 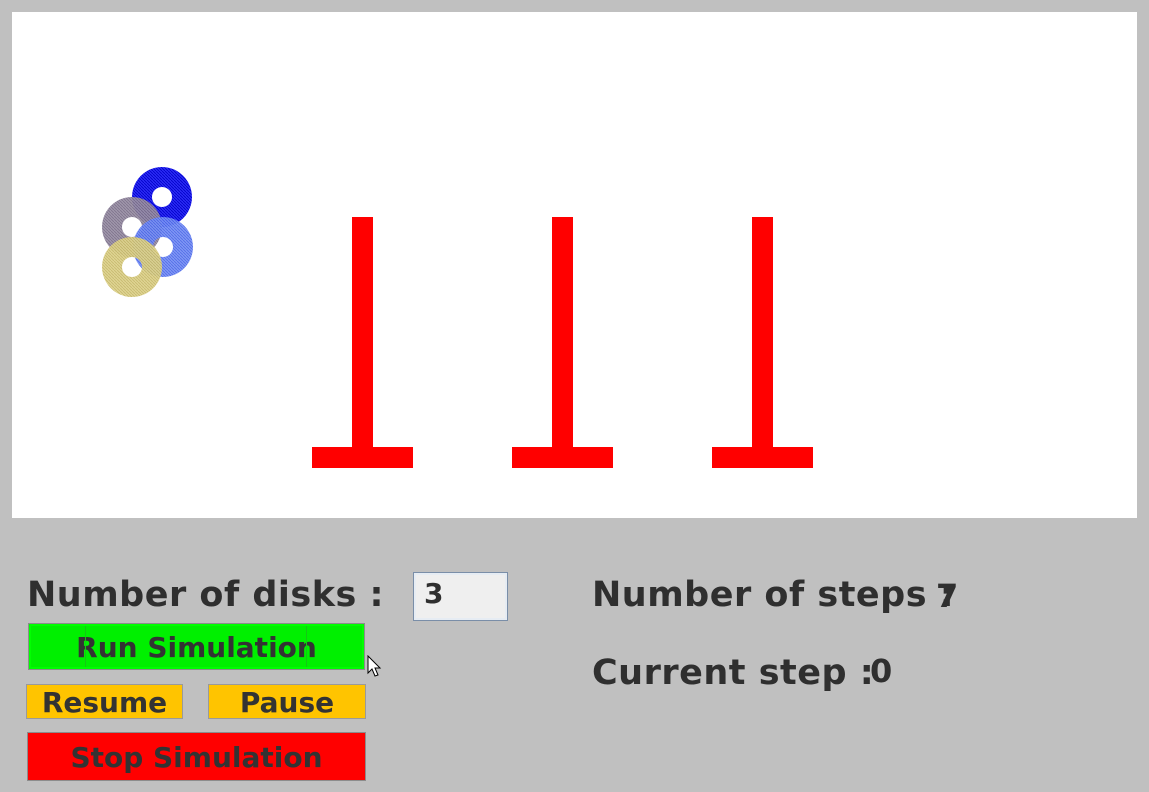 I want to click on disks-input: 3, so click(x=460, y=596).